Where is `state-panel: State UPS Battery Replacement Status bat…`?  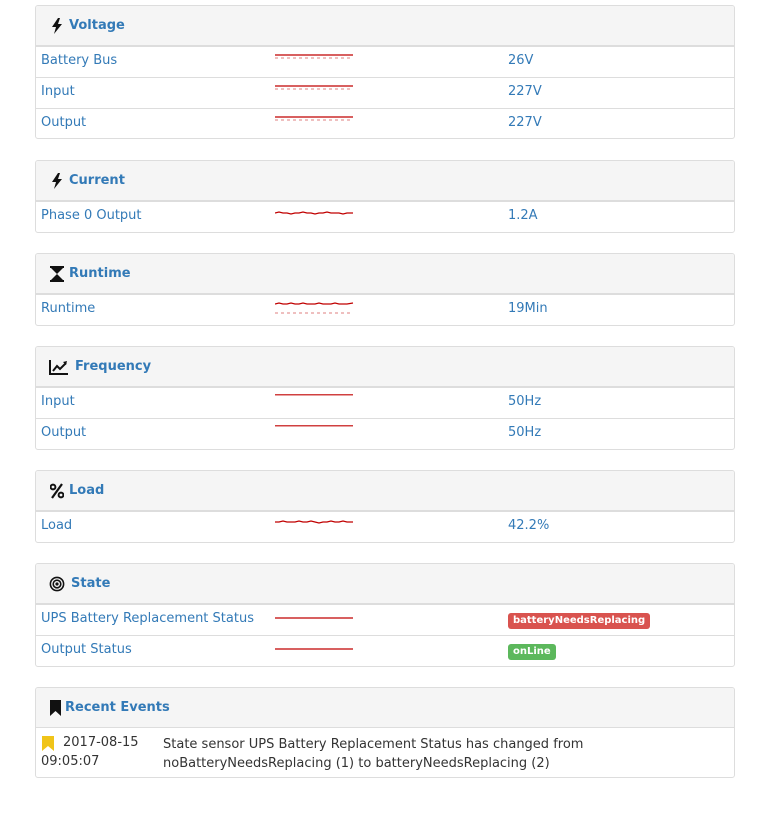
state-panel: State UPS Battery Replacement Status bat… is located at coordinates (385, 615).